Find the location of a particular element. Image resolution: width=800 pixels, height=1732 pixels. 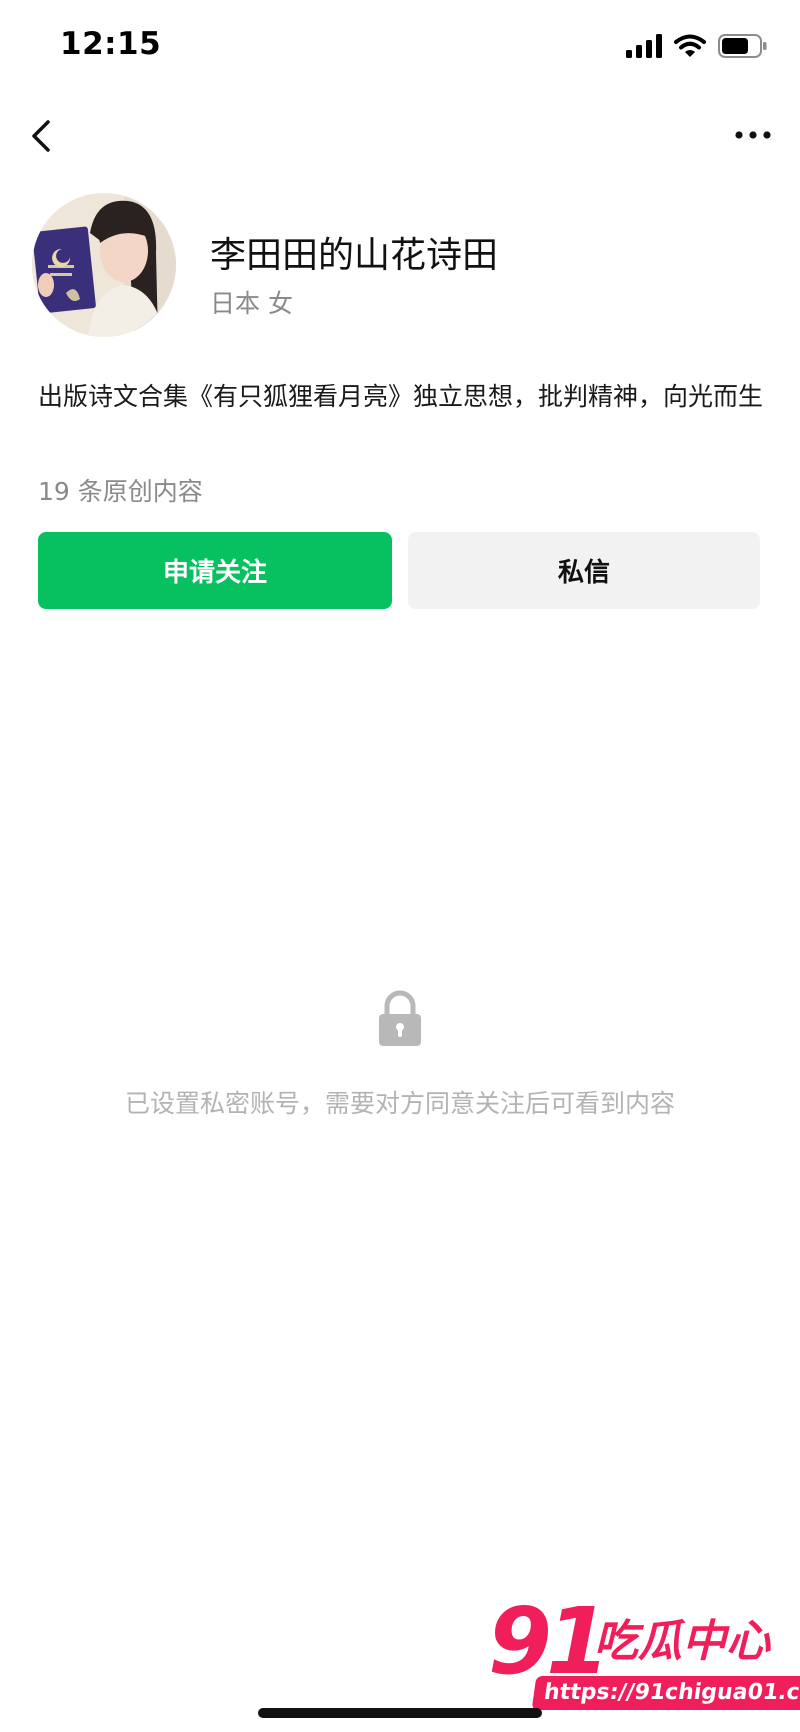

avatar-image is located at coordinates (104, 265).